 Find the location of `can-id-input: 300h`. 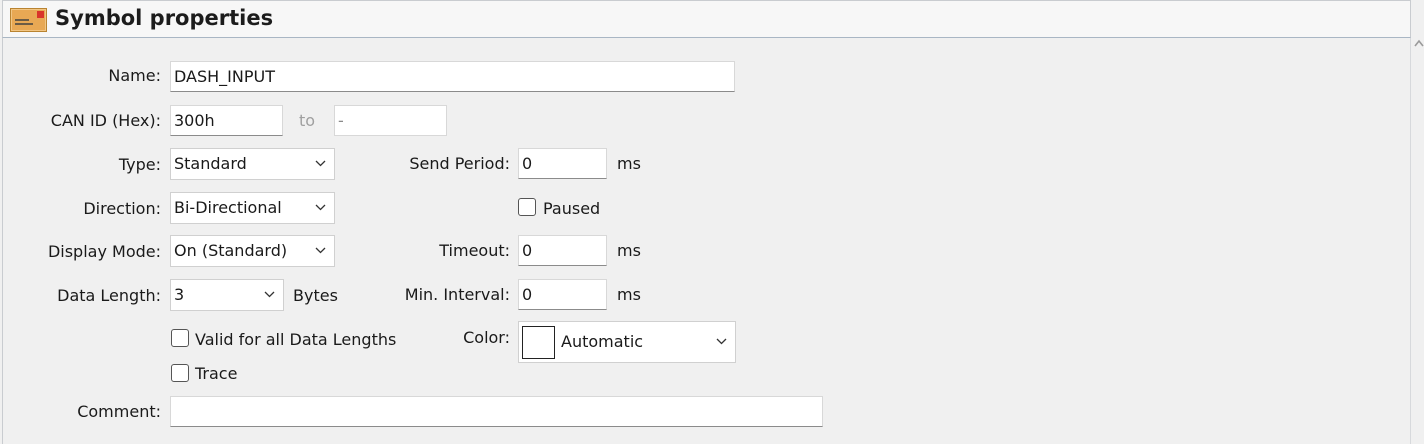

can-id-input: 300h is located at coordinates (226, 120).